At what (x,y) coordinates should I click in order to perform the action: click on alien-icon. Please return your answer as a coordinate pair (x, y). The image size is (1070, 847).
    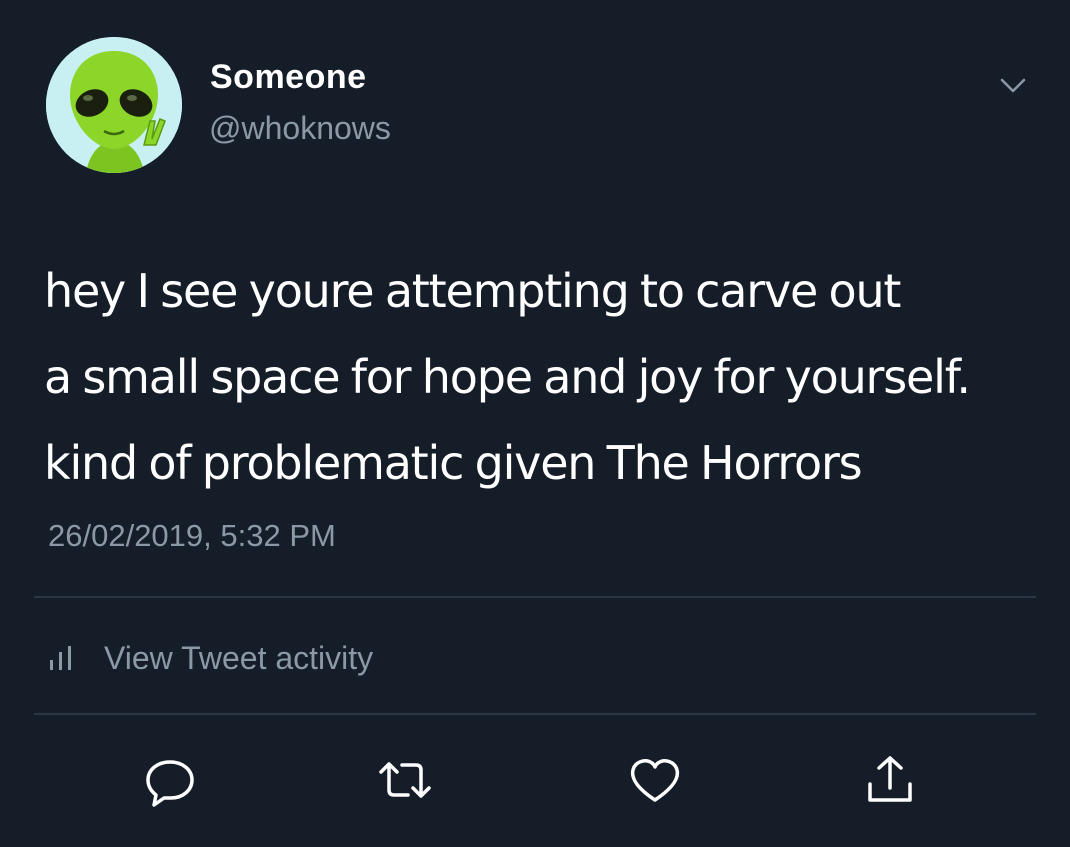
    Looking at the image, I should click on (114, 105).